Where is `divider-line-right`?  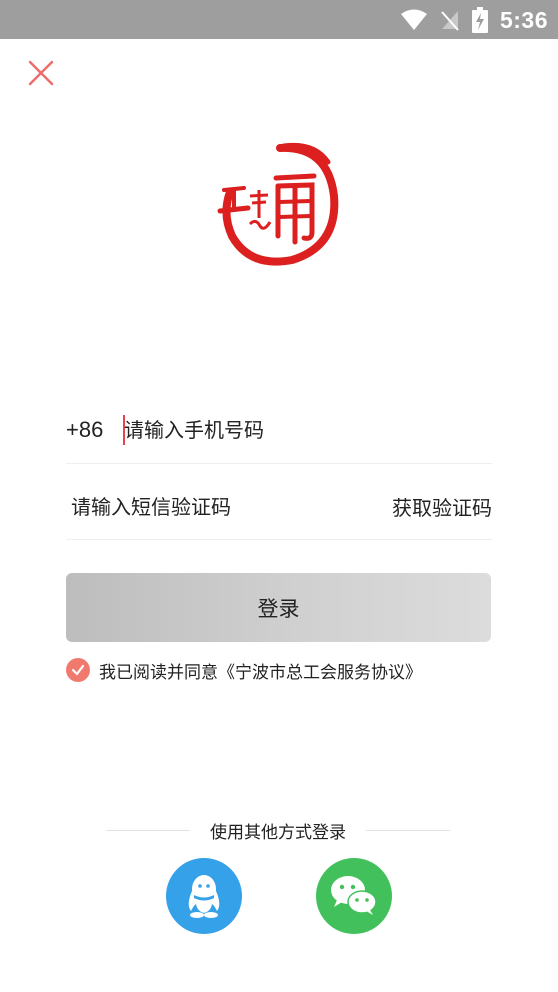
divider-line-right is located at coordinates (408, 830).